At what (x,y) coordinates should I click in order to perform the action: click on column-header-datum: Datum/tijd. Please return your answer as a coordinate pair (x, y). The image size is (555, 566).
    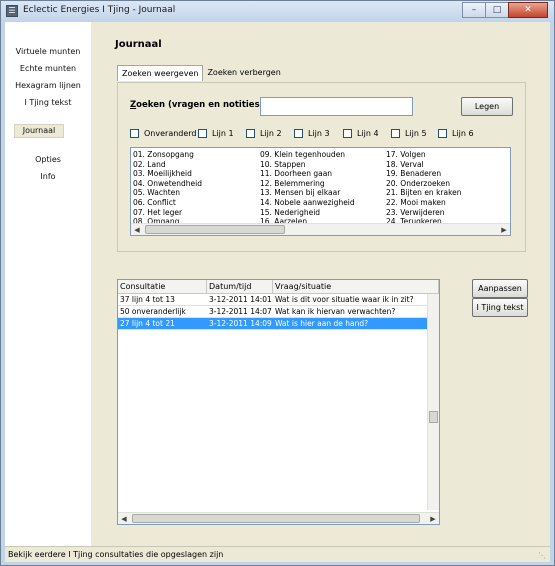
    Looking at the image, I should click on (240, 287).